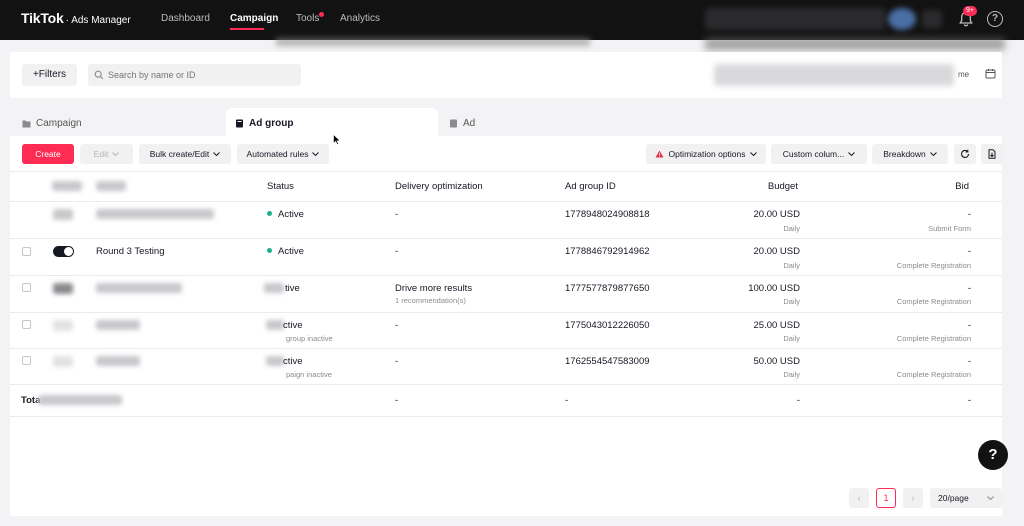  I want to click on tools-notification-dot, so click(321, 14).